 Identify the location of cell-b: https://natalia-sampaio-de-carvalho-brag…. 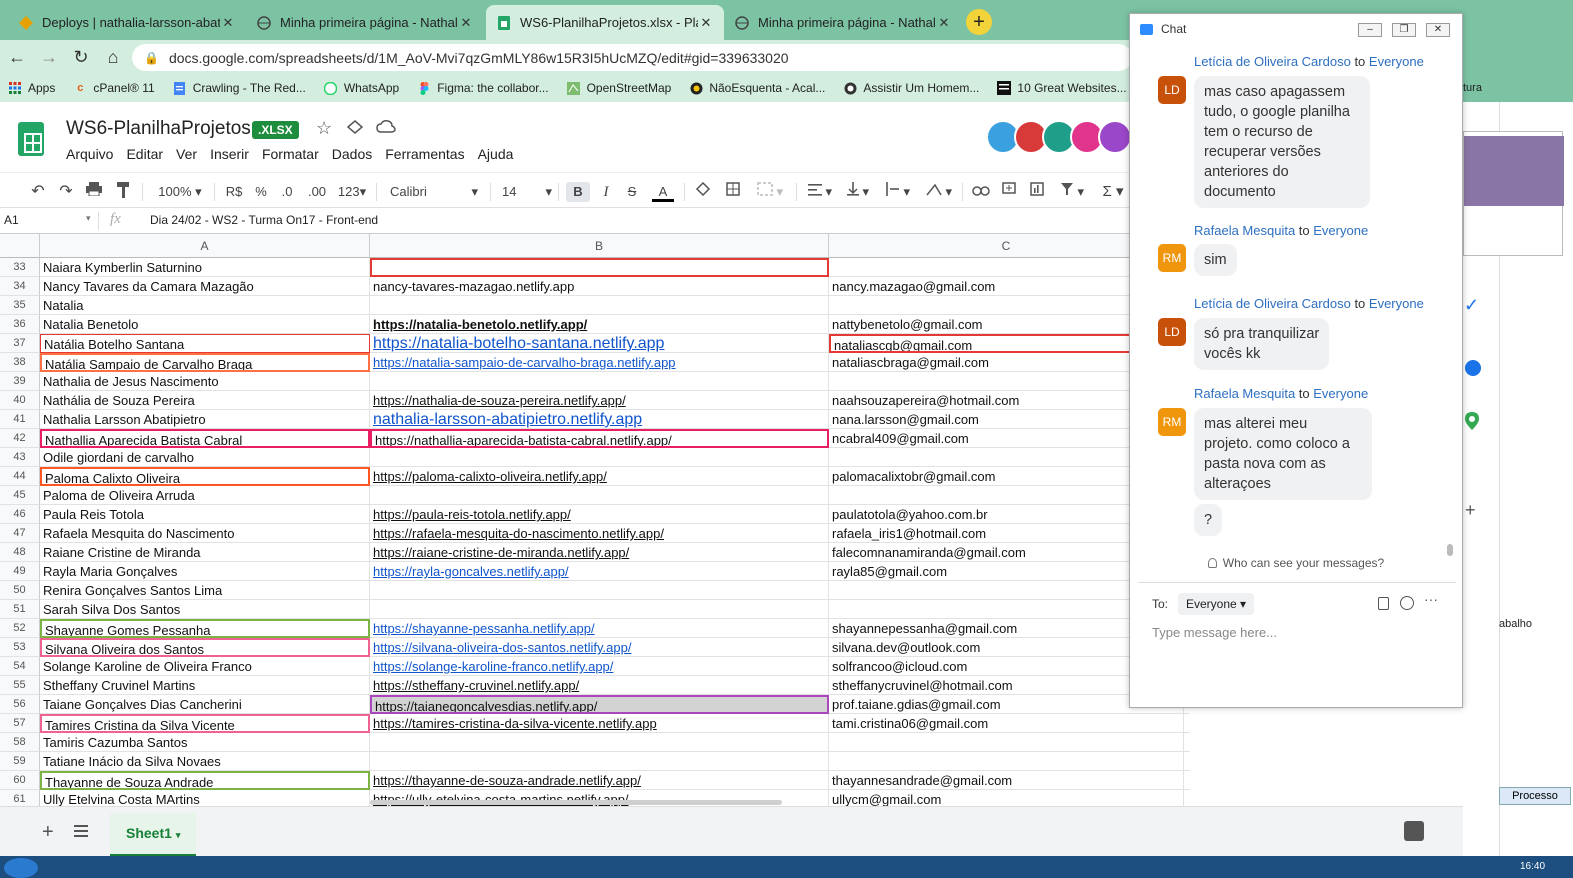
(599, 362).